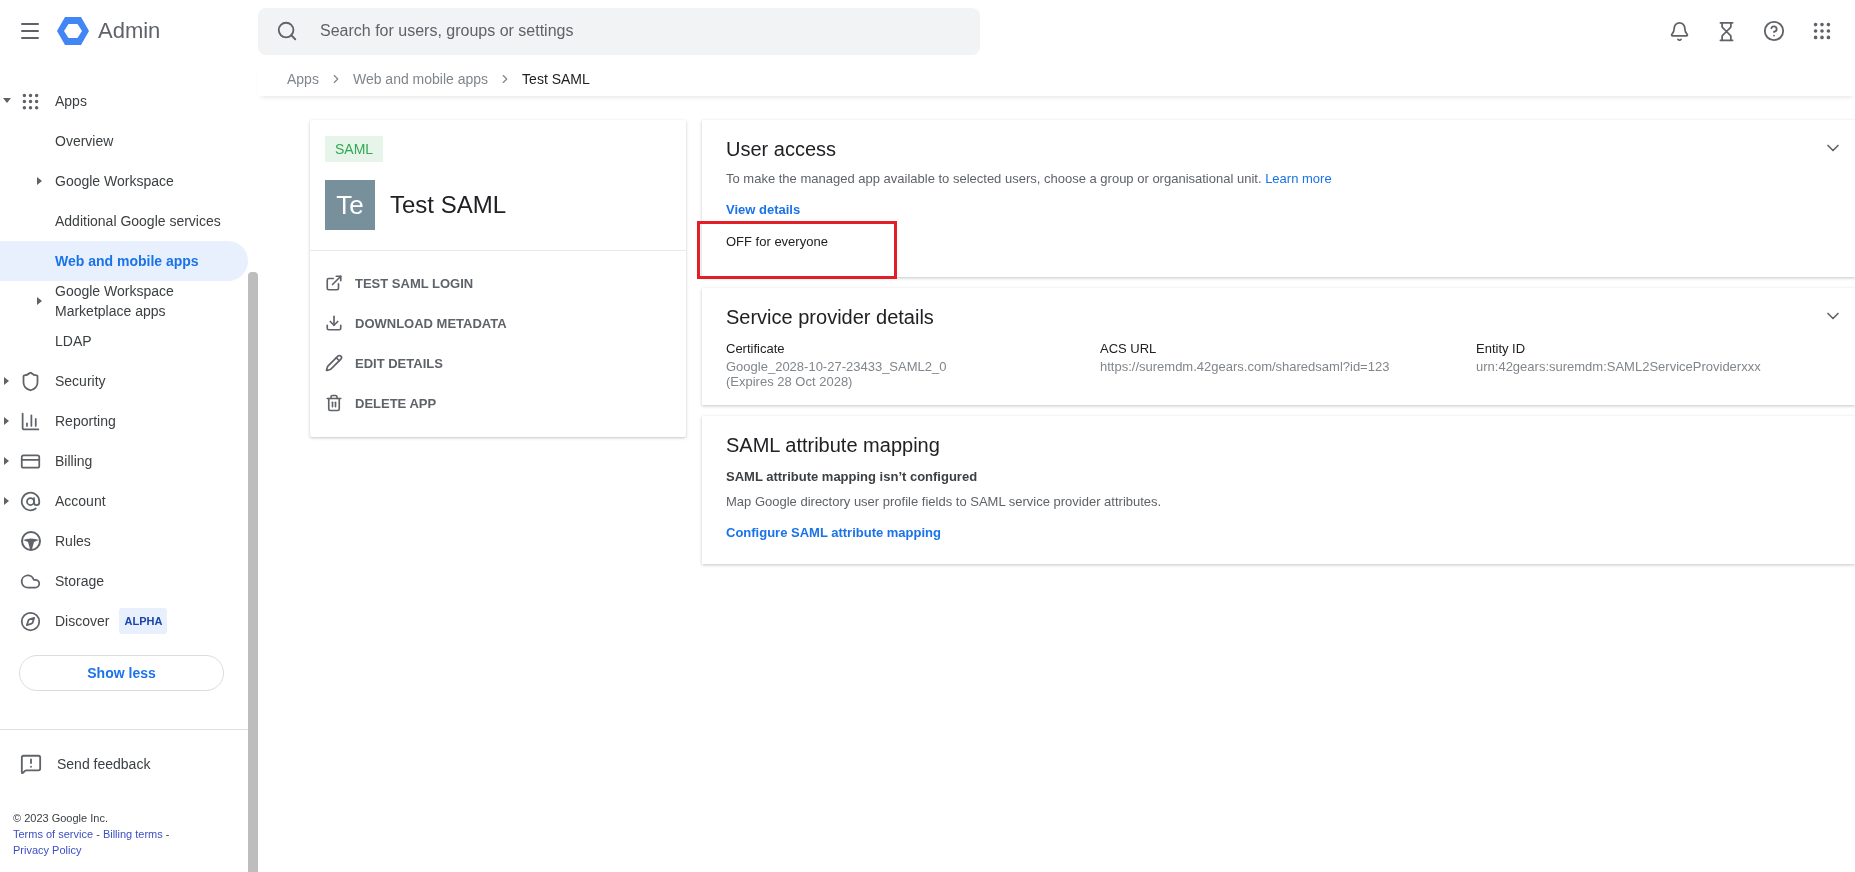 This screenshot has height=872, width=1855. Describe the element at coordinates (31, 541) in the screenshot. I see `steering-wheel-icon` at that location.